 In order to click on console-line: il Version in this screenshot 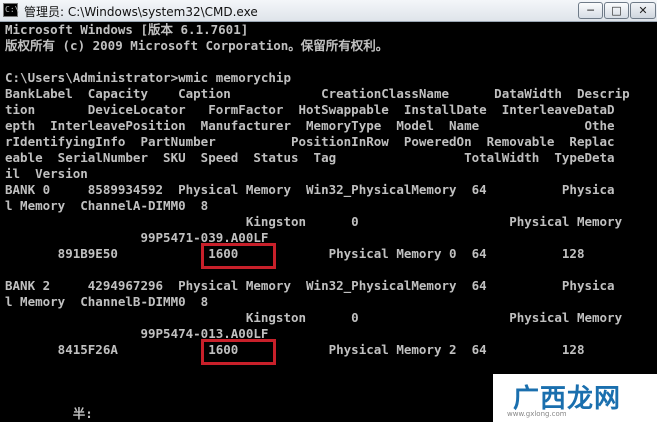, I will do `click(46, 173)`.